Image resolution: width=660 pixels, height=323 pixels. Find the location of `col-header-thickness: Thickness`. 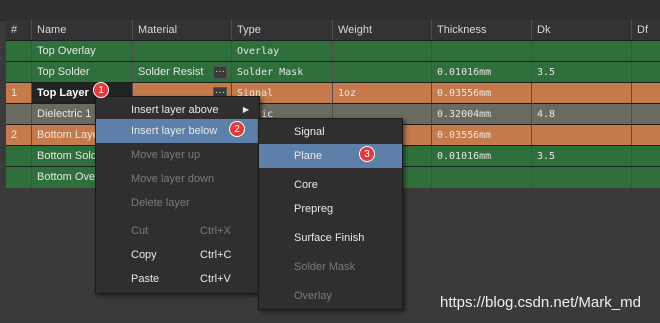

col-header-thickness: Thickness is located at coordinates (482, 30).